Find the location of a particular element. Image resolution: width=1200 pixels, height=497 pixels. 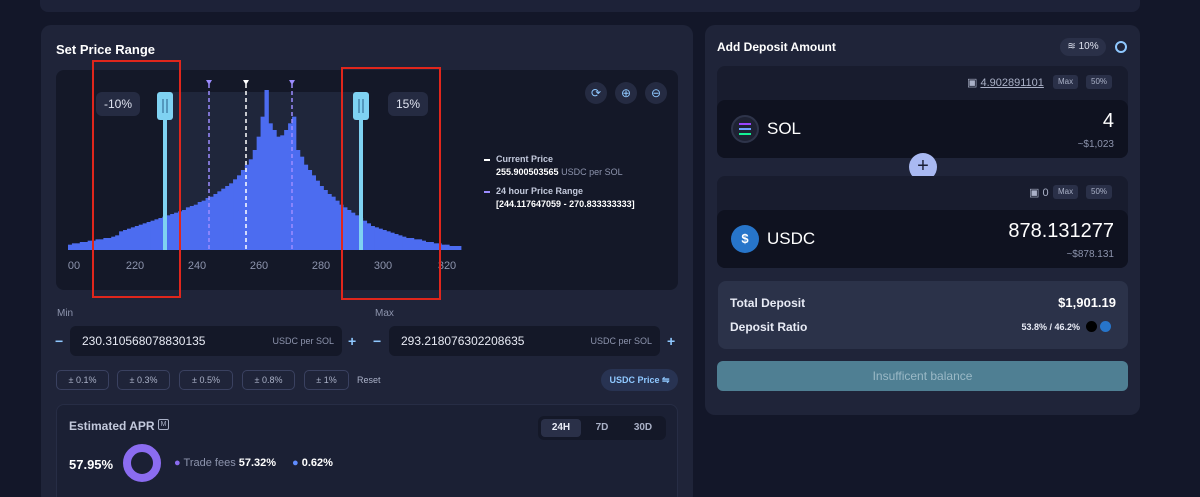

max-label: Max is located at coordinates (384, 313).